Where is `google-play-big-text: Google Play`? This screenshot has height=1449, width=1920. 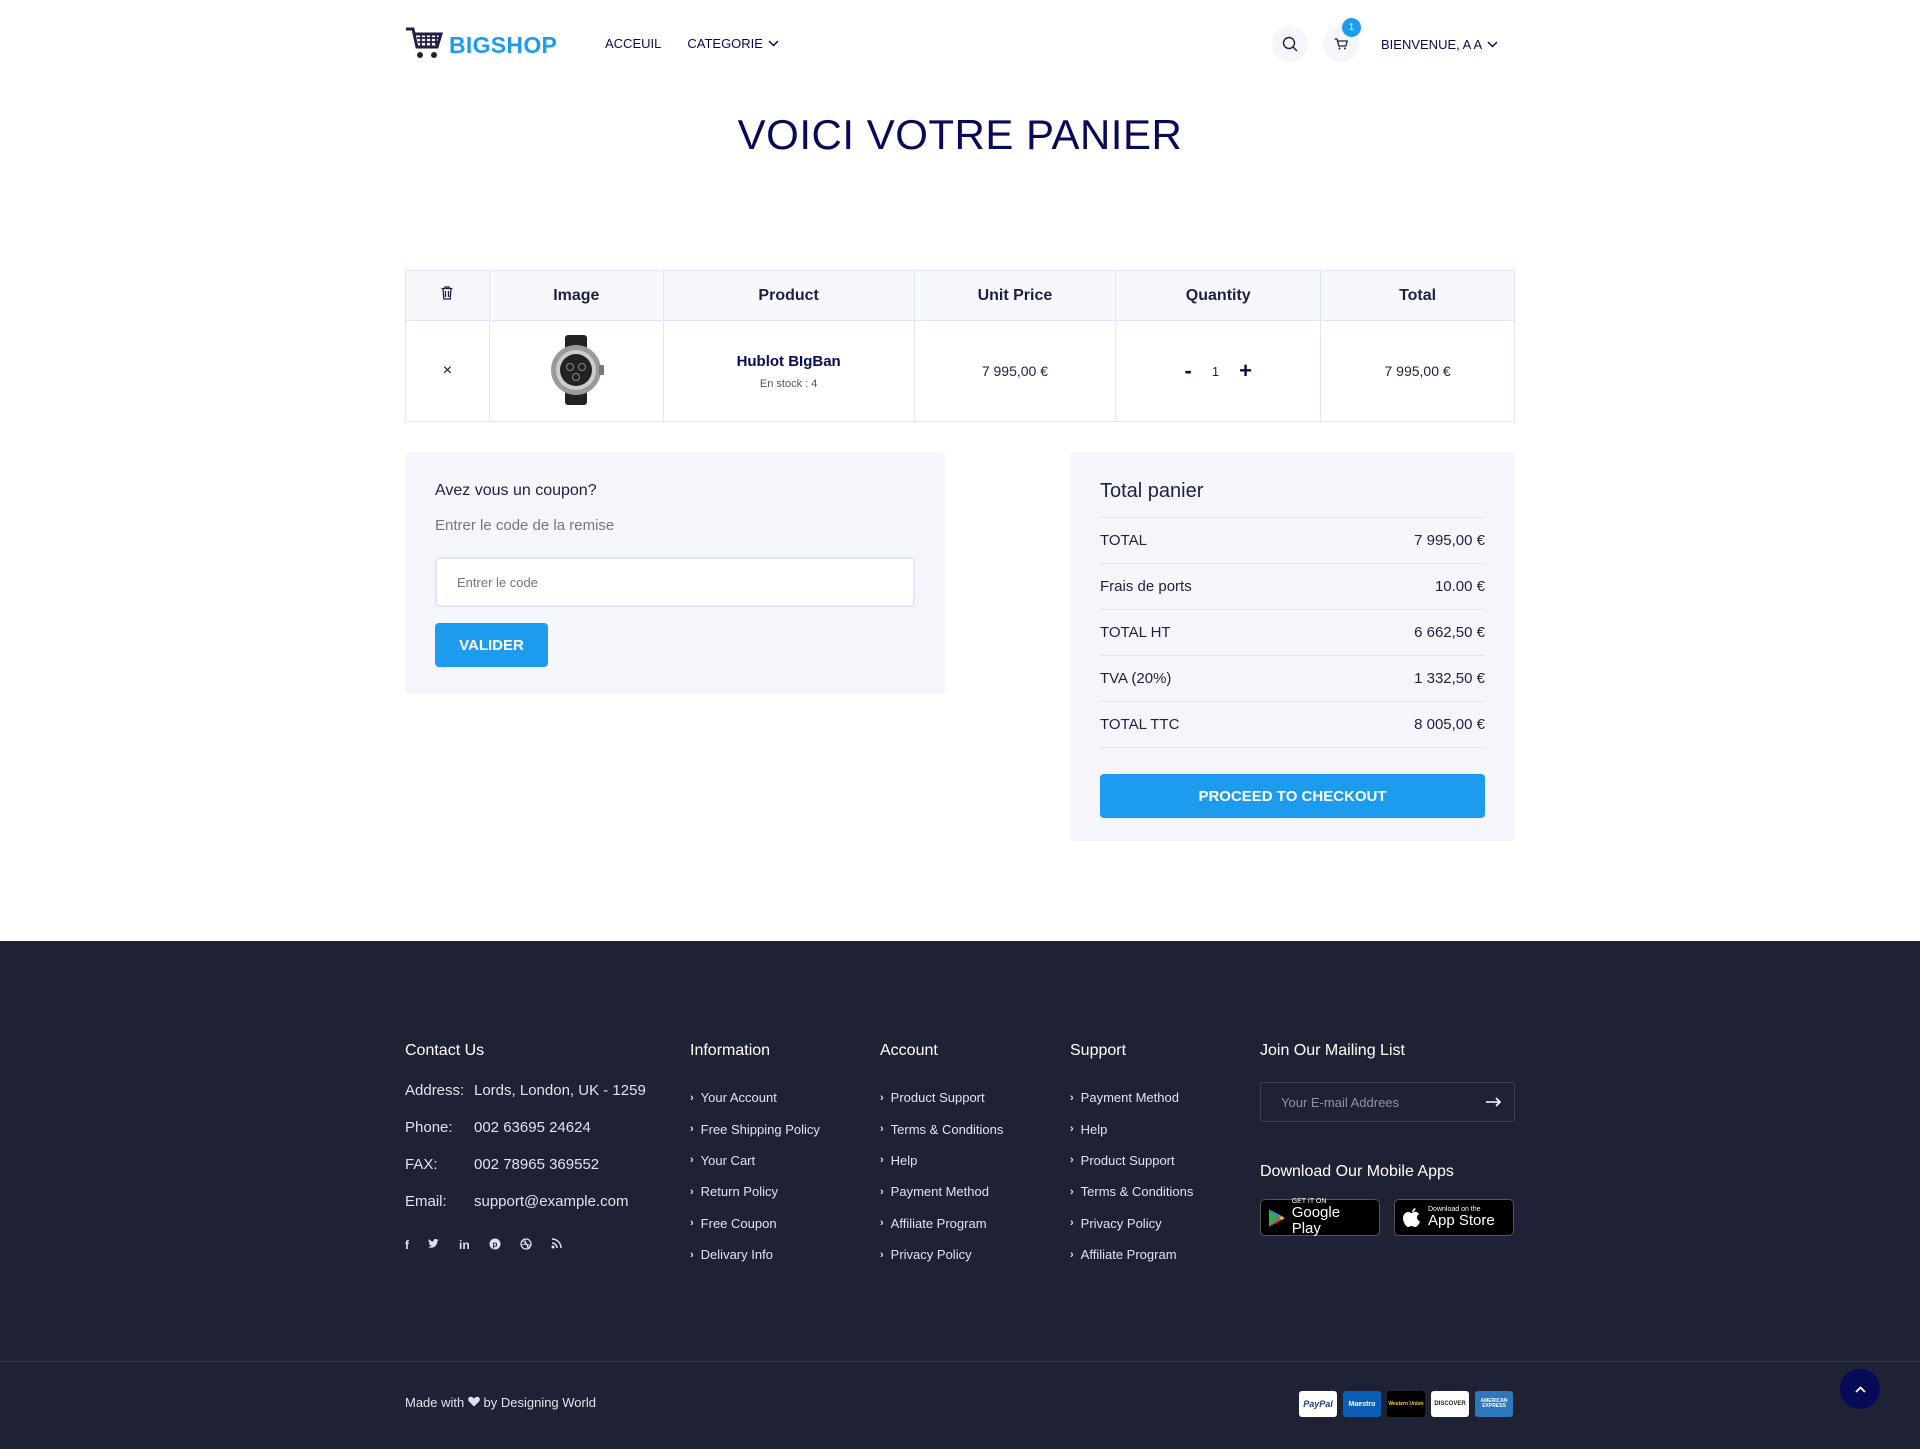 google-play-big-text: Google Play is located at coordinates (1316, 1220).